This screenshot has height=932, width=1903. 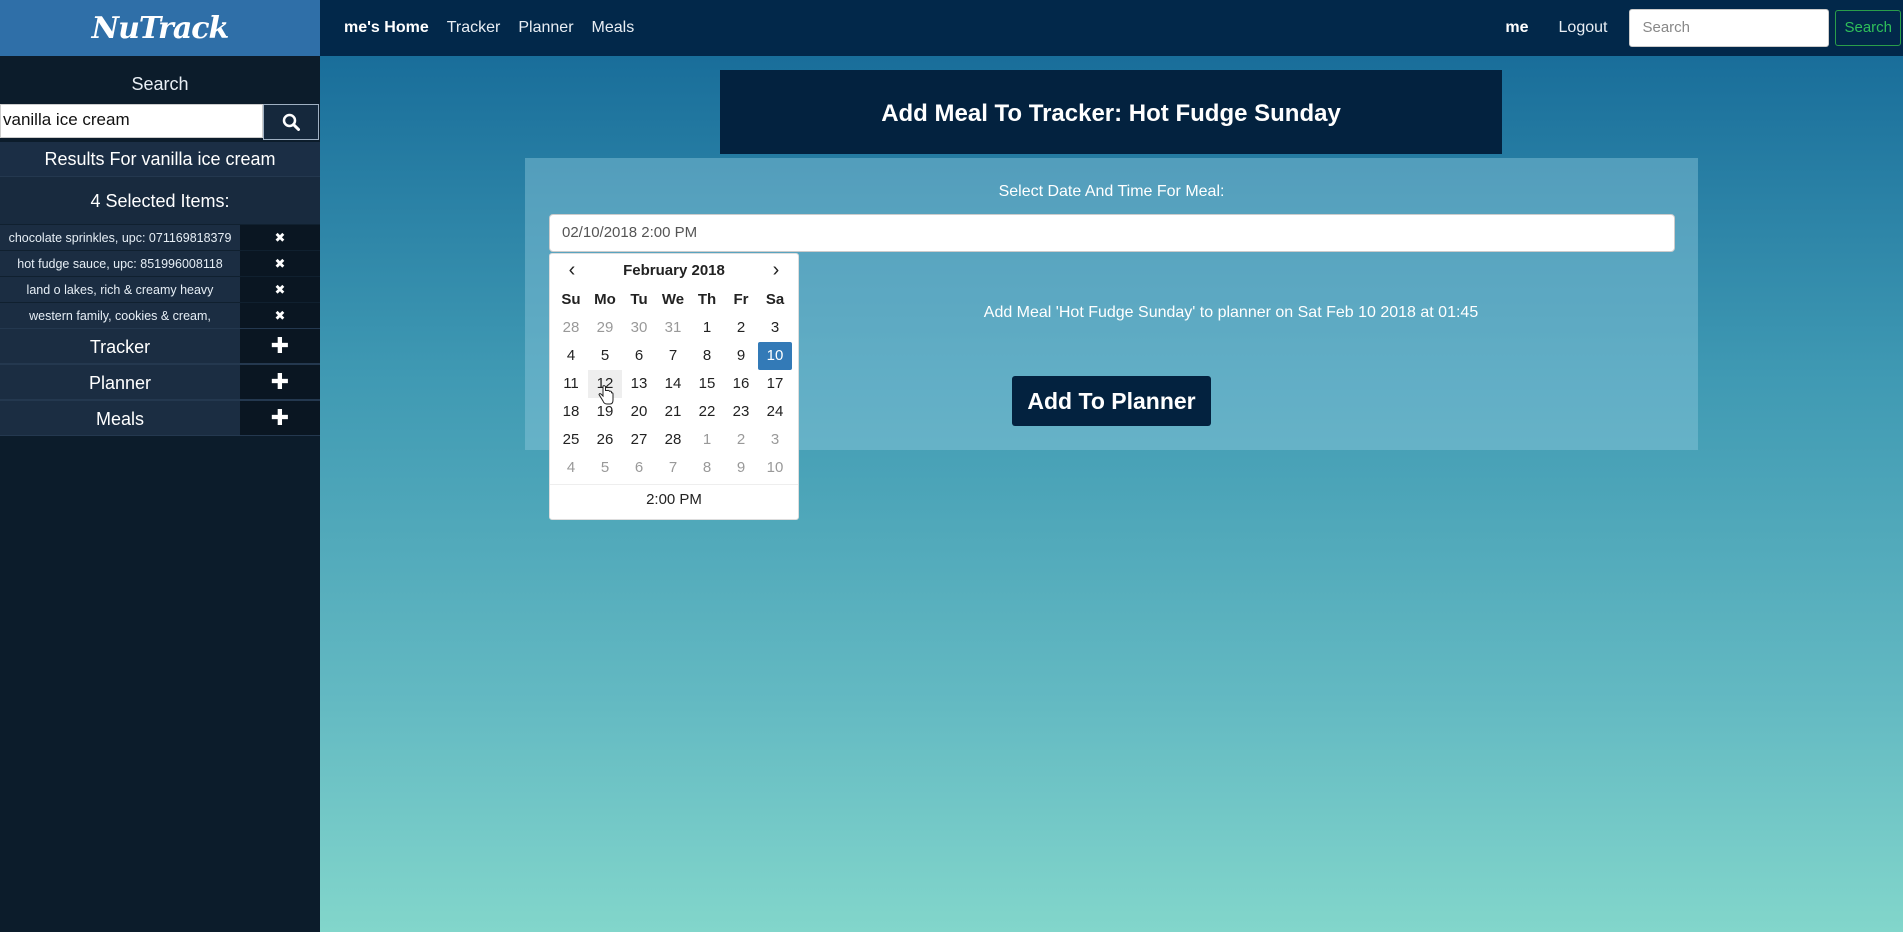 I want to click on brand-text: NuTrack, so click(x=161, y=28).